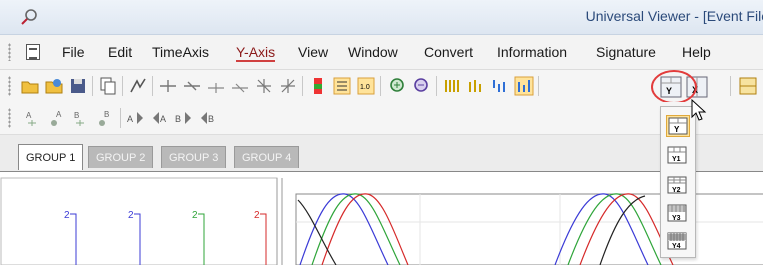 This screenshot has width=763, height=265. Describe the element at coordinates (120, 52) in the screenshot. I see `menu-edit: Edit` at that location.